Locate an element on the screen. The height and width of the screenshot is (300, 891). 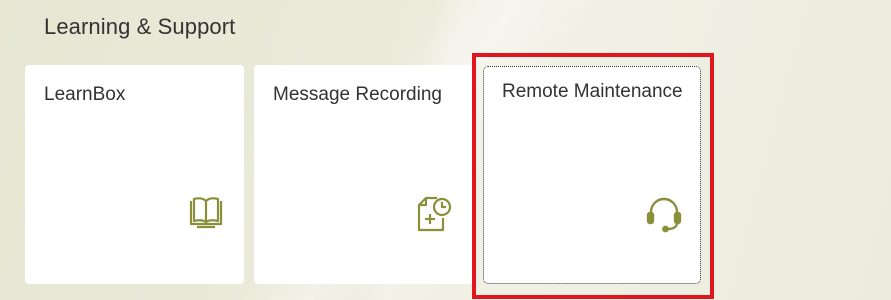
book-icon is located at coordinates (206, 214).